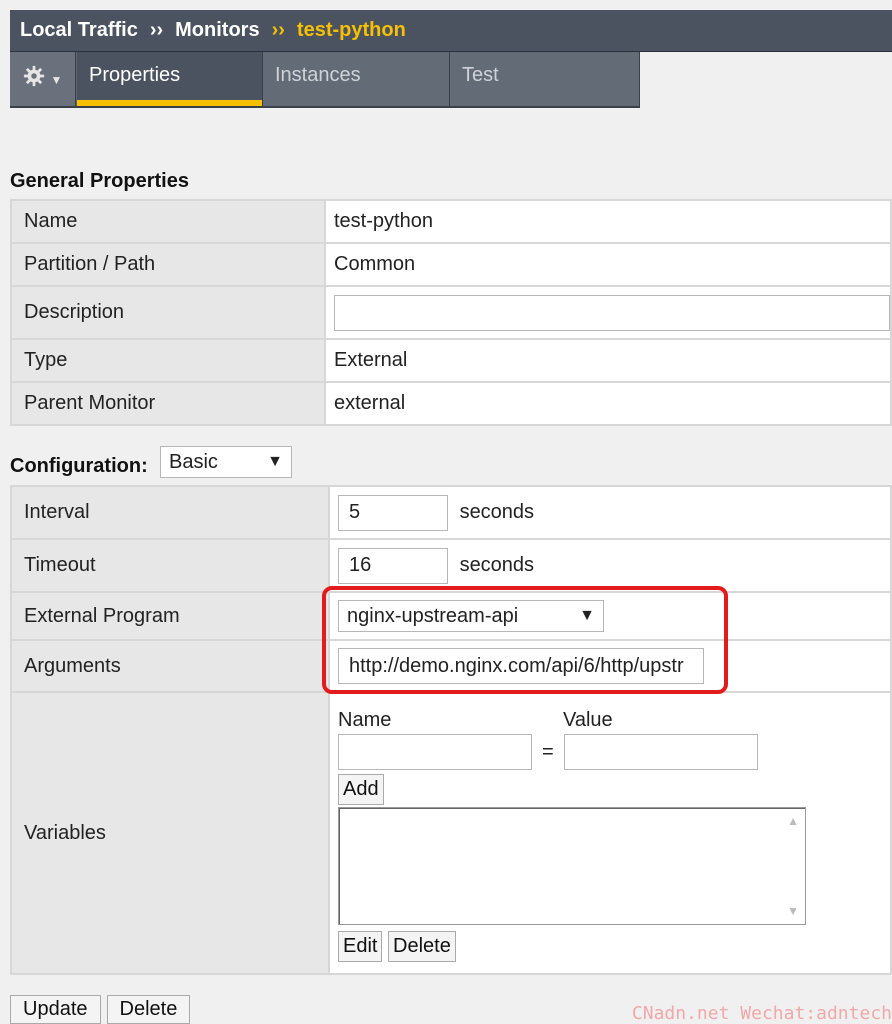 The height and width of the screenshot is (1024, 892). Describe the element at coordinates (451, 31) in the screenshot. I see `breadcrumb: Local Traffic ›› Monitors ›› test-python` at that location.